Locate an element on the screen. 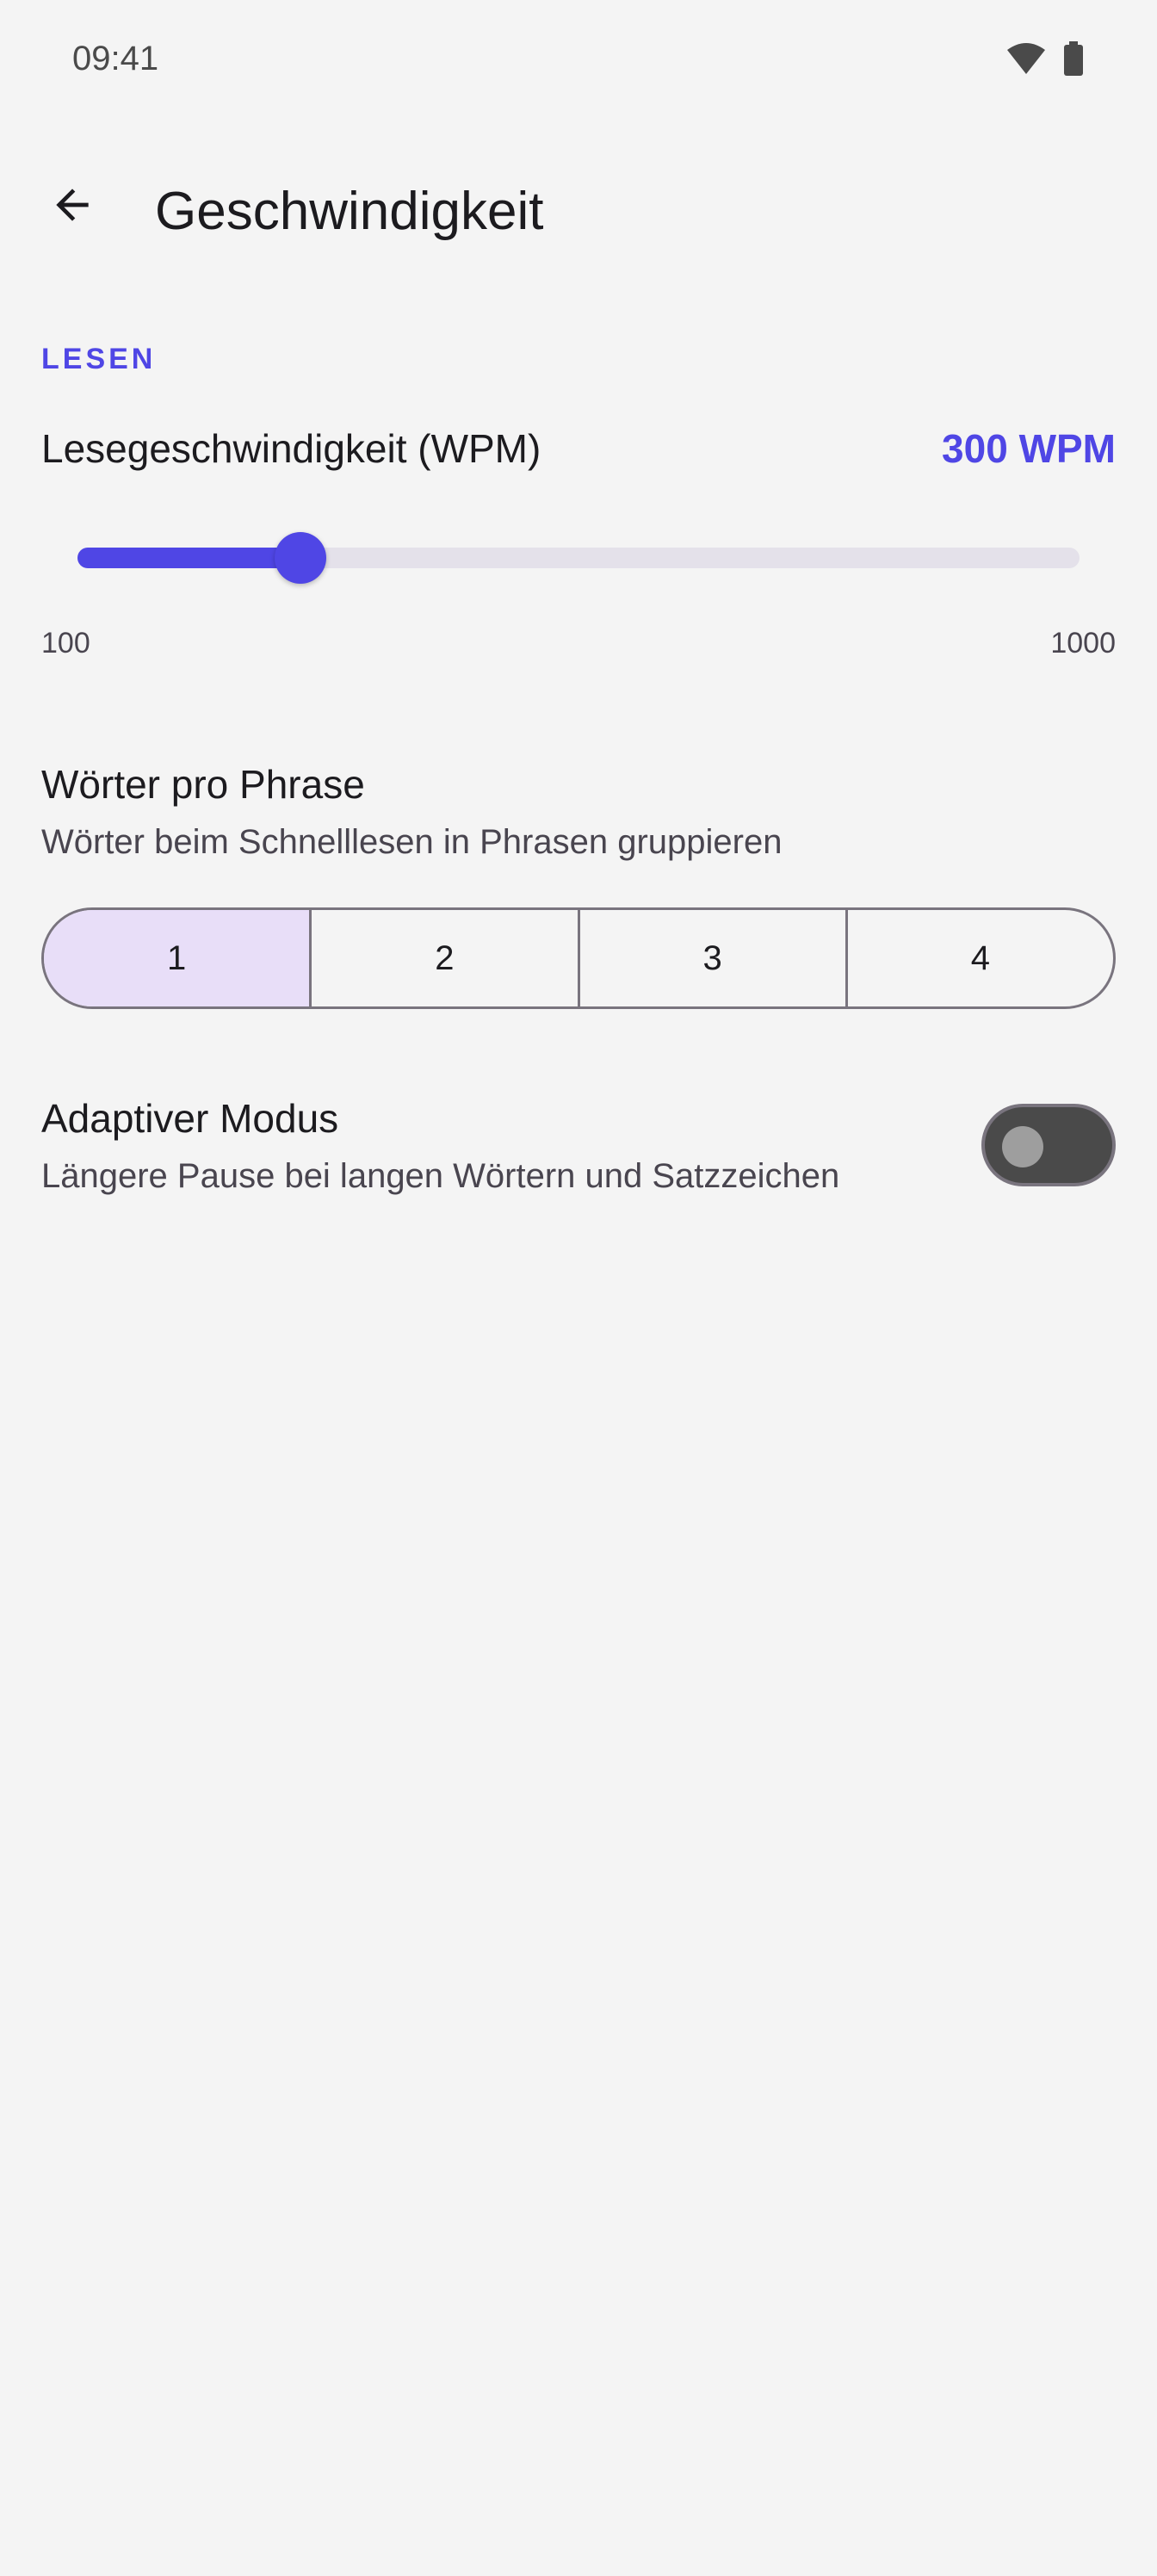 The height and width of the screenshot is (2576, 1157). segment-option-2: 2 is located at coordinates (446, 958).